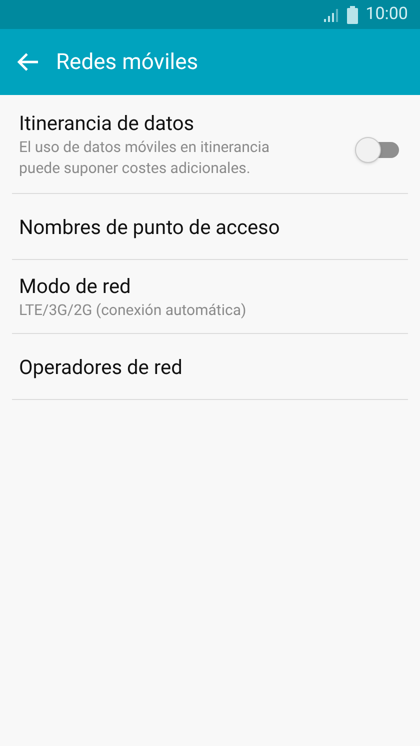 The height and width of the screenshot is (746, 420). Describe the element at coordinates (101, 367) in the screenshot. I see `item-title: Operadores de red` at that location.